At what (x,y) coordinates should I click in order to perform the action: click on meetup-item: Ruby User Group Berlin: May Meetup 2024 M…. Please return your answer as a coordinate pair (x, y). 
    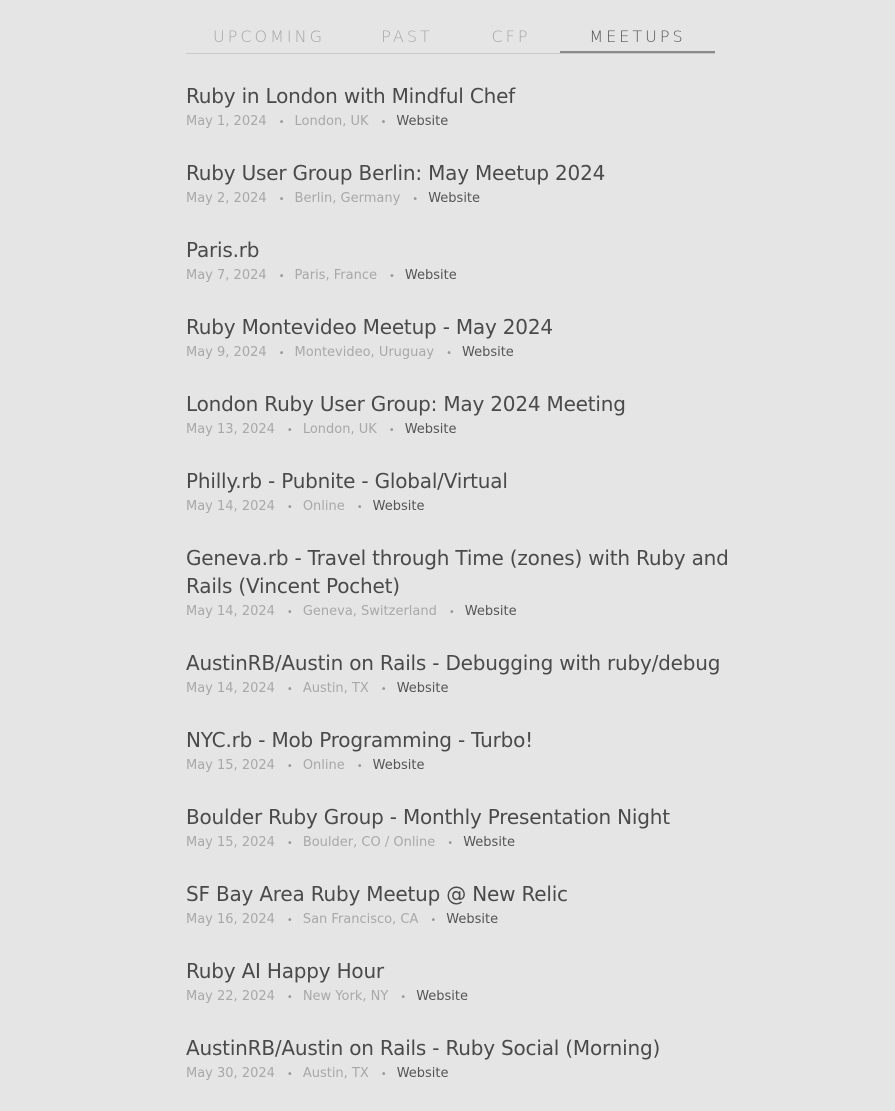
    Looking at the image, I should click on (471, 184).